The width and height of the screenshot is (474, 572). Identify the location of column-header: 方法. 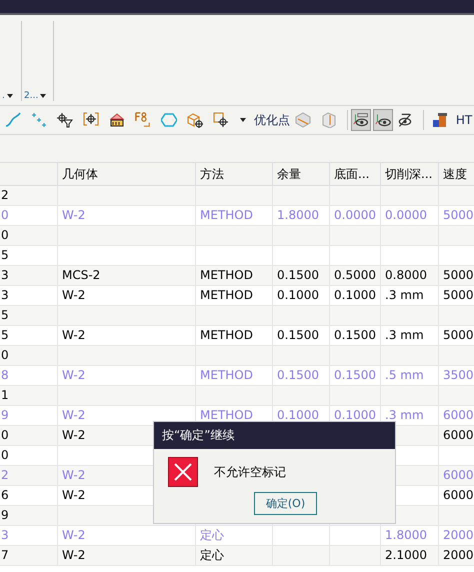
(233, 174).